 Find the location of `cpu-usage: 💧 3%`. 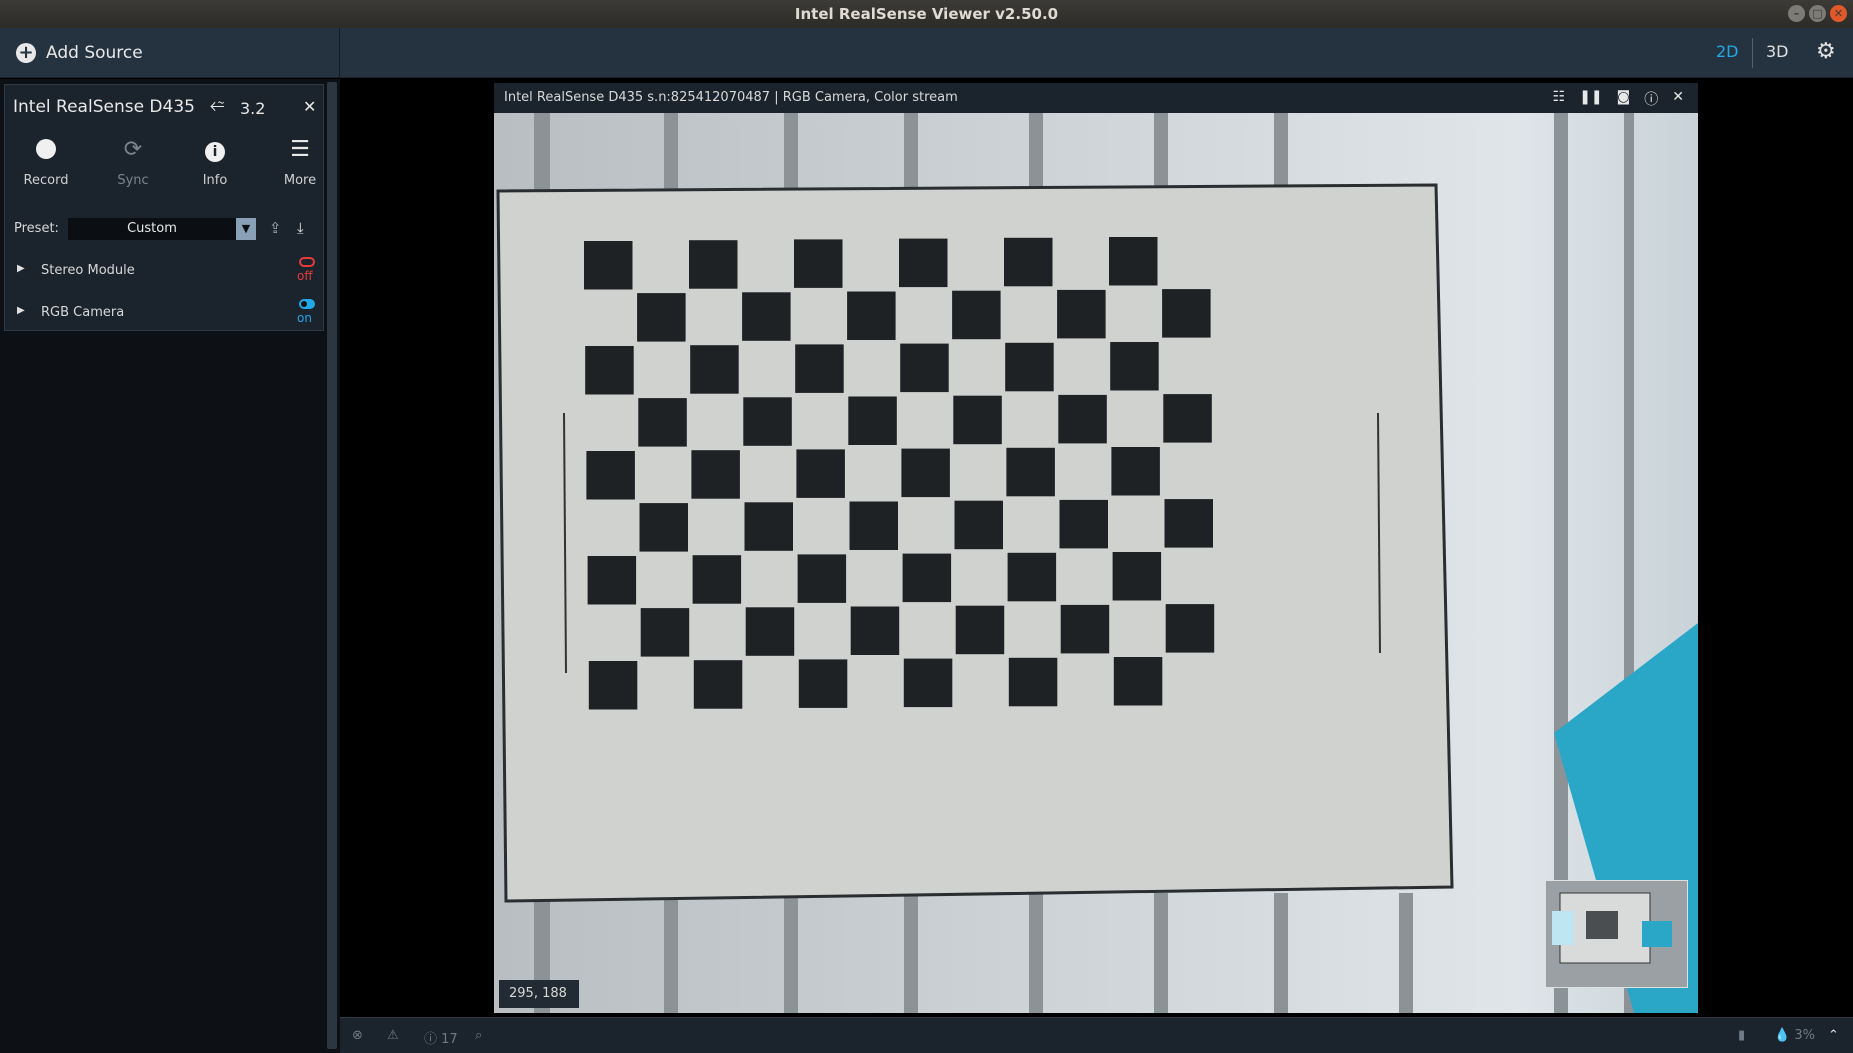

cpu-usage: 💧 3% is located at coordinates (1794, 1035).